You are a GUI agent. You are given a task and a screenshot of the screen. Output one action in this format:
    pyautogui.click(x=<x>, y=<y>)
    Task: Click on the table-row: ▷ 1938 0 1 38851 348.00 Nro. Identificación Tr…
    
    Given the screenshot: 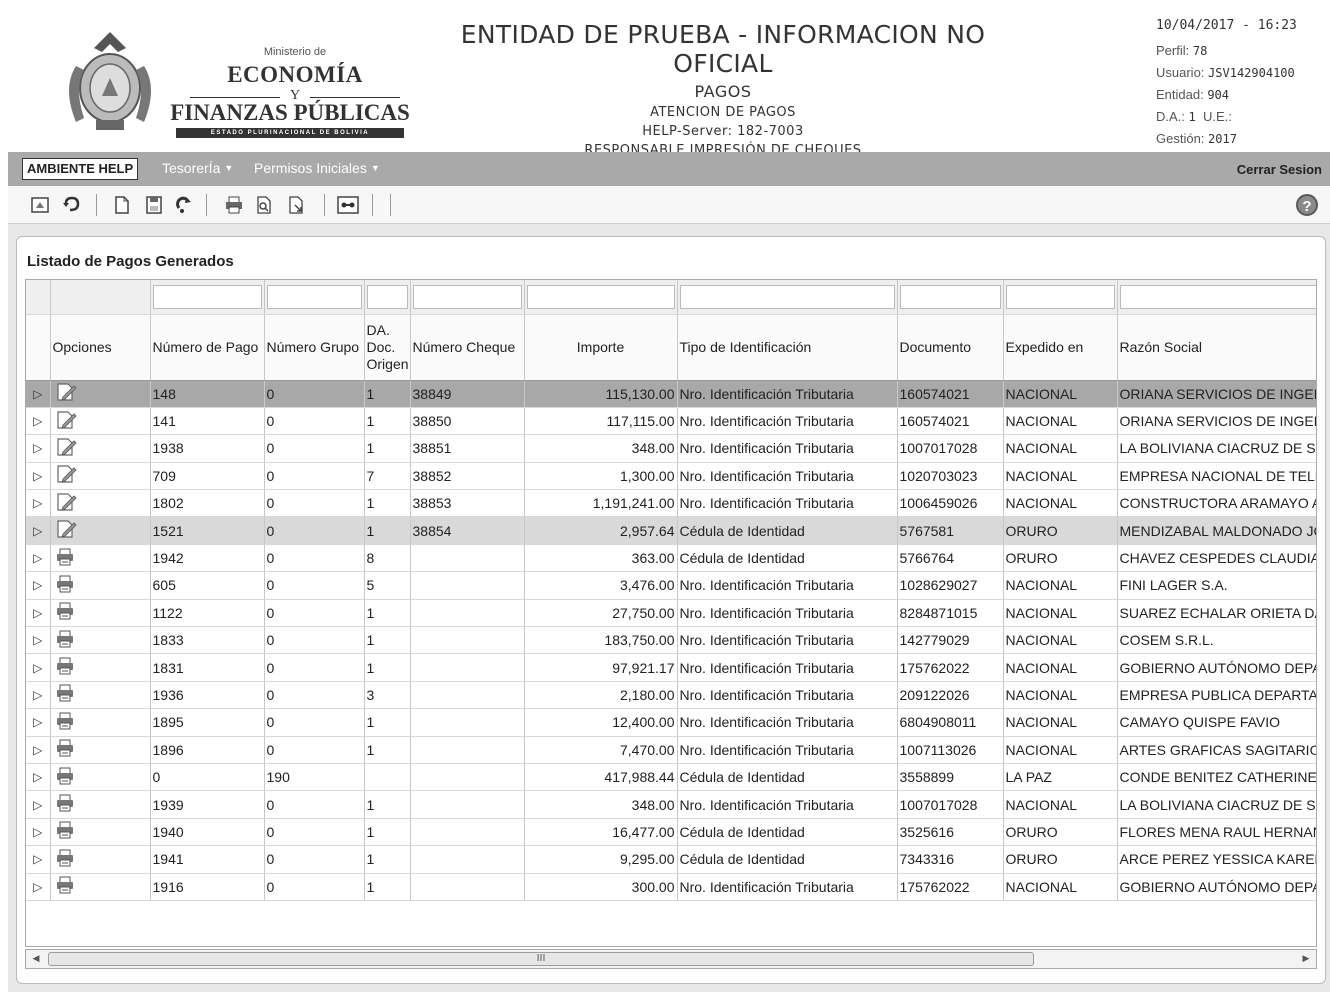 What is the action you would take?
    pyautogui.click(x=671, y=448)
    